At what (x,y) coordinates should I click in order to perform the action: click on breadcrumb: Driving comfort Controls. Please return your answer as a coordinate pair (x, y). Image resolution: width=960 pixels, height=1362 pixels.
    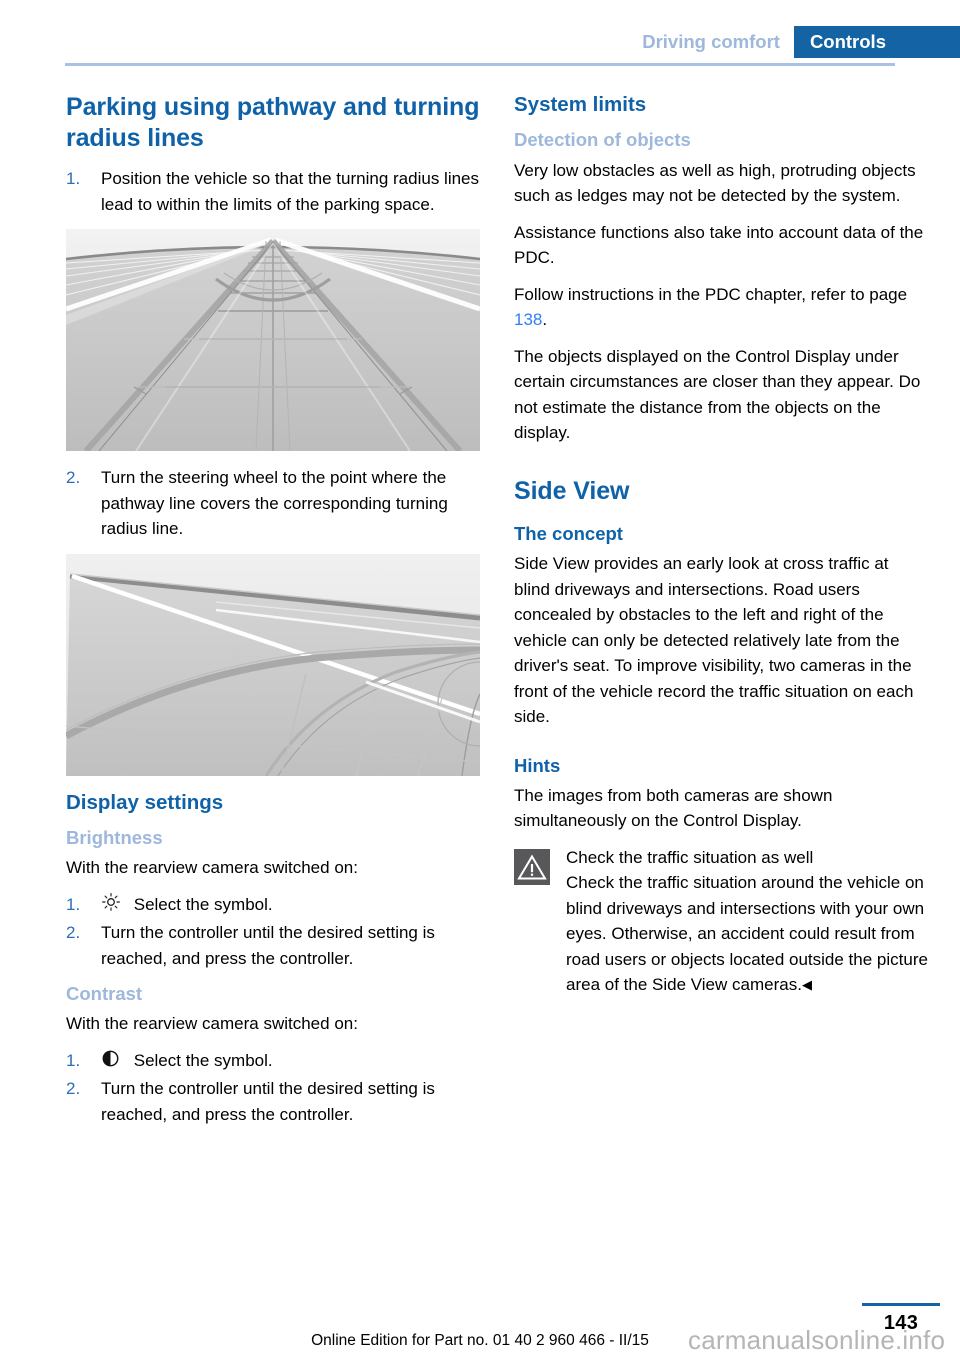
    Looking at the image, I should click on (796, 42).